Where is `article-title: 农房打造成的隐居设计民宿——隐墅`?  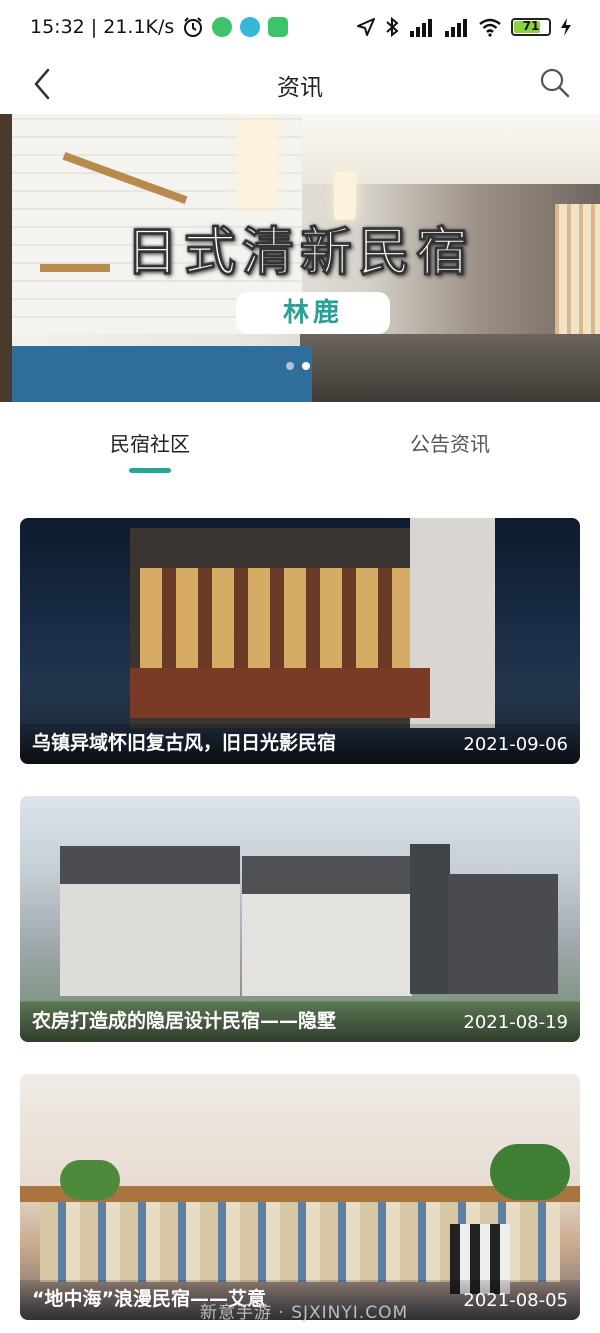
article-title: 农房打造成的隐居设计民宿——隐墅 is located at coordinates (184, 1021).